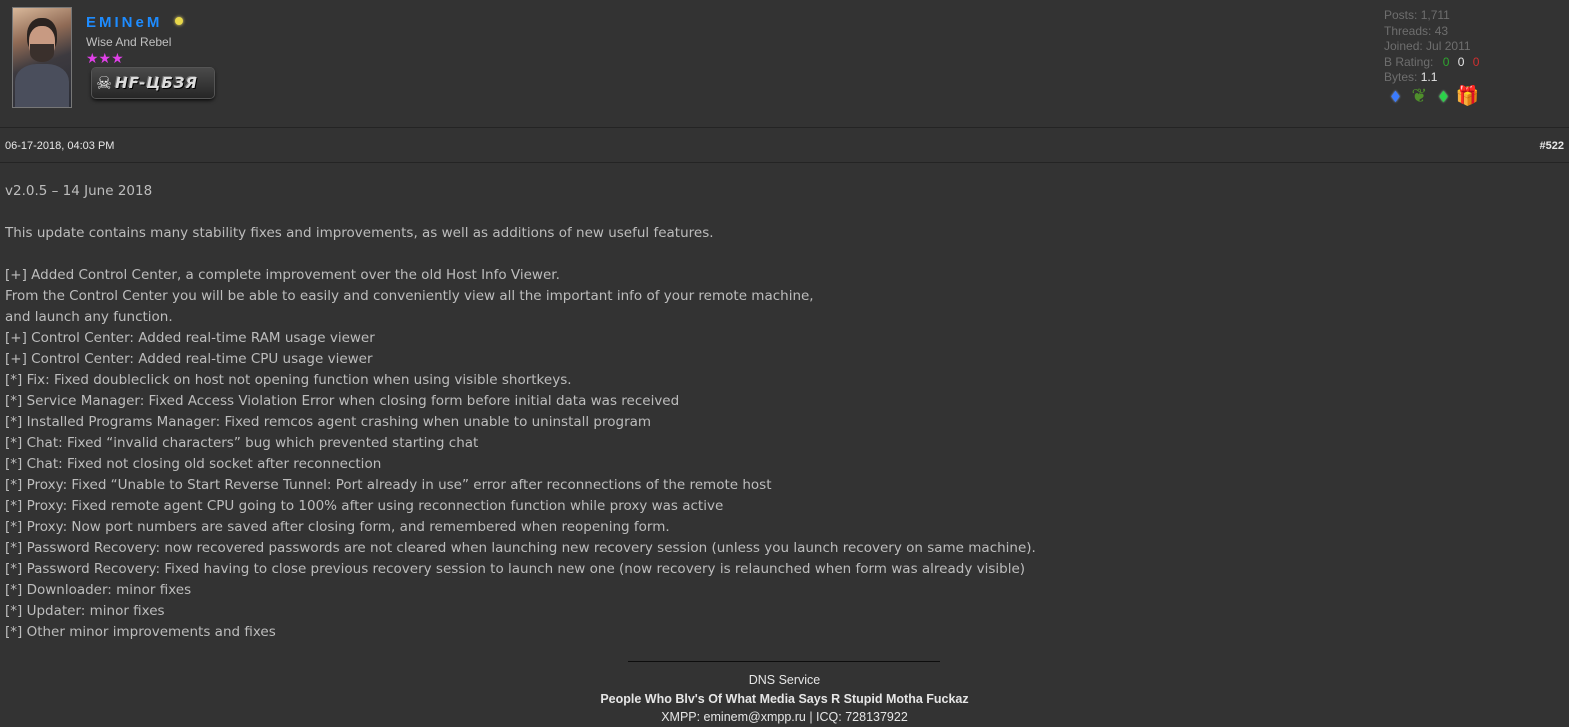 The height and width of the screenshot is (727, 1569). I want to click on user-group-badge: ☠ НF-ЦБЗЯ, so click(153, 83).